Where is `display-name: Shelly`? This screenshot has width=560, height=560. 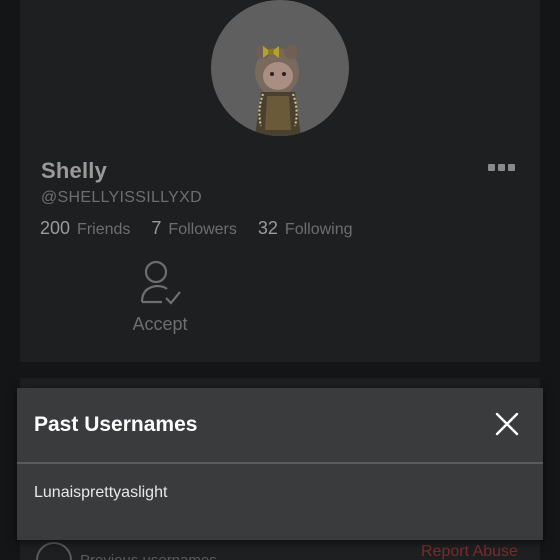
display-name: Shelly is located at coordinates (74, 170).